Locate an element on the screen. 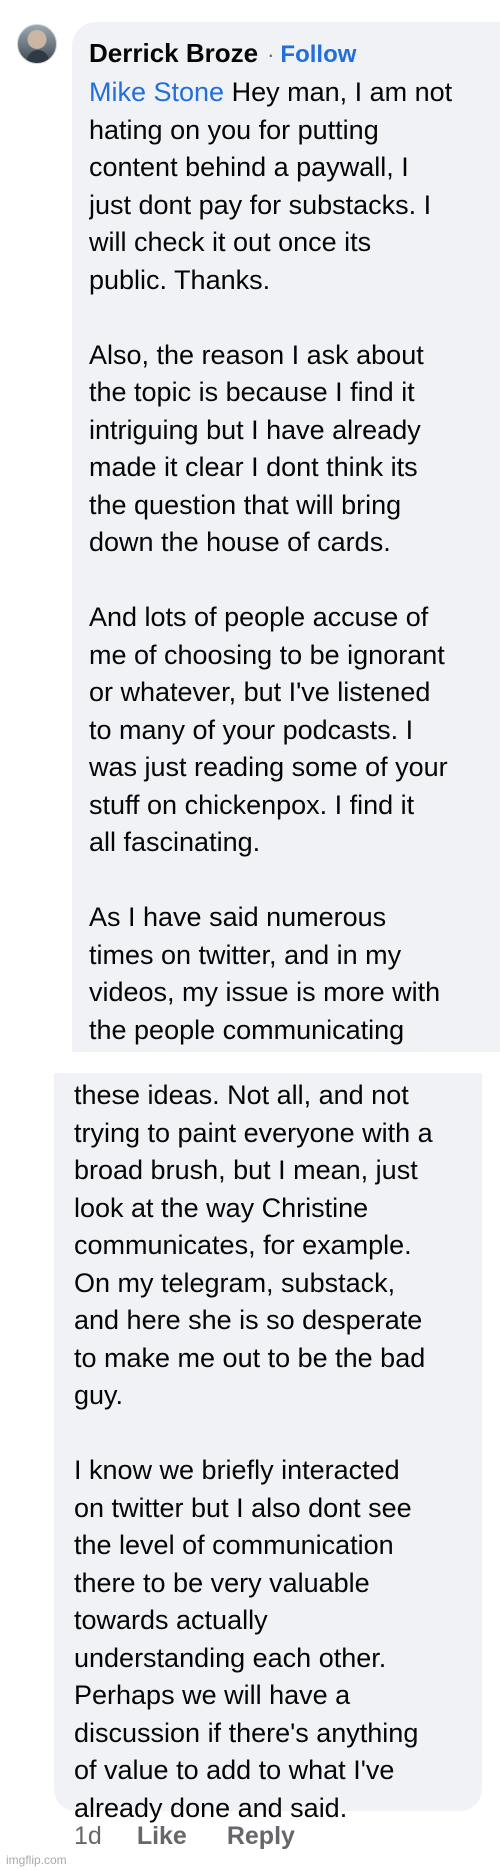 The image size is (500, 1870). watermark: imgflip.com is located at coordinates (36, 1860).